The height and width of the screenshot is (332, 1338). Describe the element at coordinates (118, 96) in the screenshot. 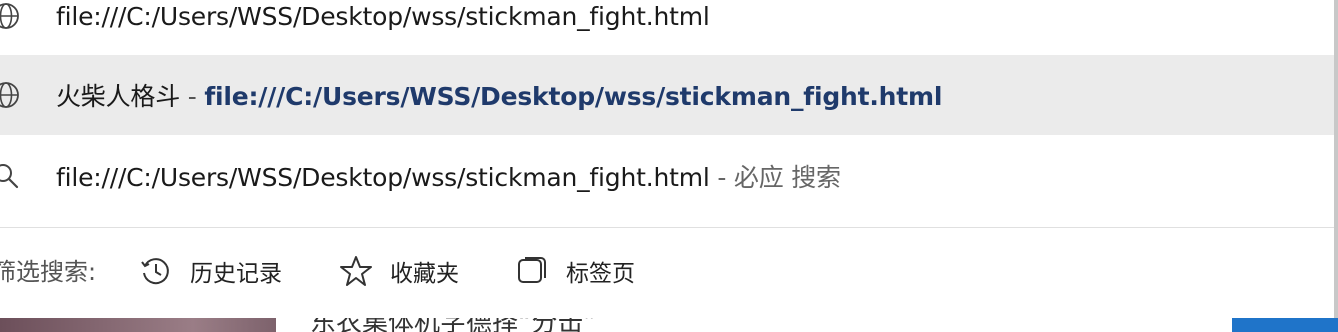

I see `page-title: 火柴人格斗` at that location.